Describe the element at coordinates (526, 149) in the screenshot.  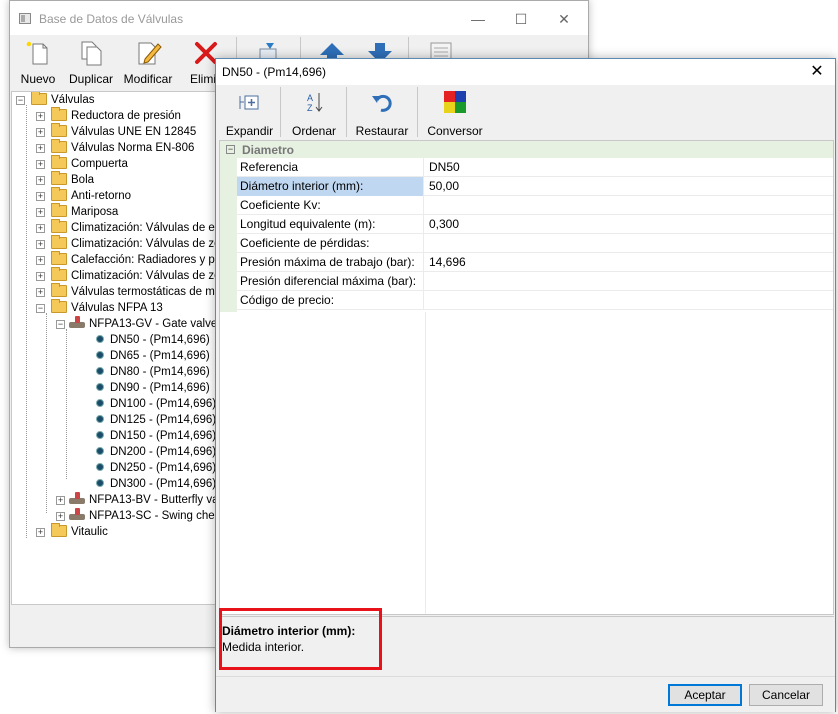
I see `category-header: − Diametro` at that location.